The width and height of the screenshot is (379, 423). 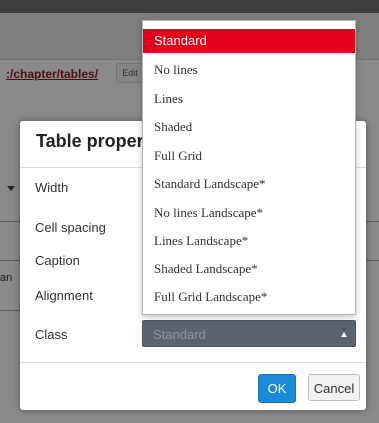 I want to click on class-select: Standard, so click(x=249, y=333).